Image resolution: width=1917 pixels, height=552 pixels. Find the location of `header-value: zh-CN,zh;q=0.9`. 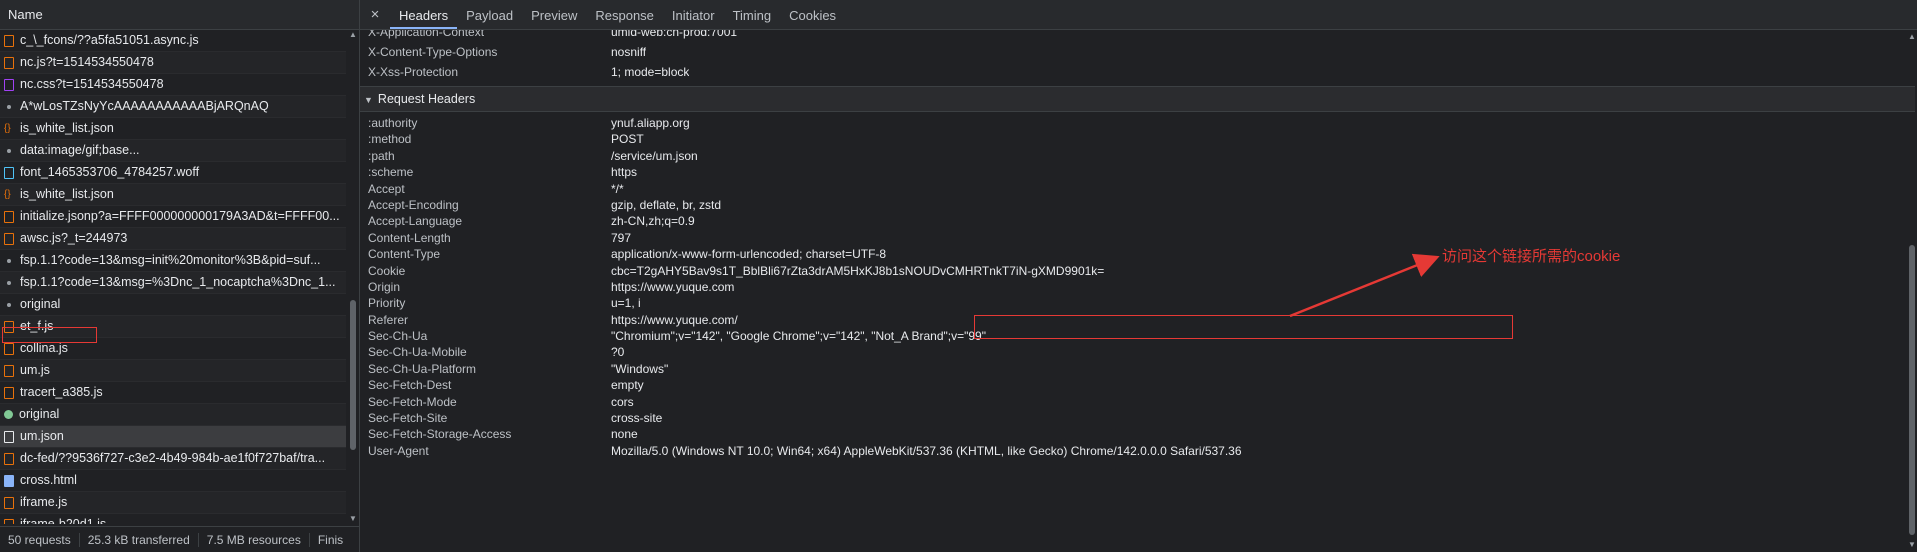

header-value: zh-CN,zh;q=0.9 is located at coordinates (653, 221).